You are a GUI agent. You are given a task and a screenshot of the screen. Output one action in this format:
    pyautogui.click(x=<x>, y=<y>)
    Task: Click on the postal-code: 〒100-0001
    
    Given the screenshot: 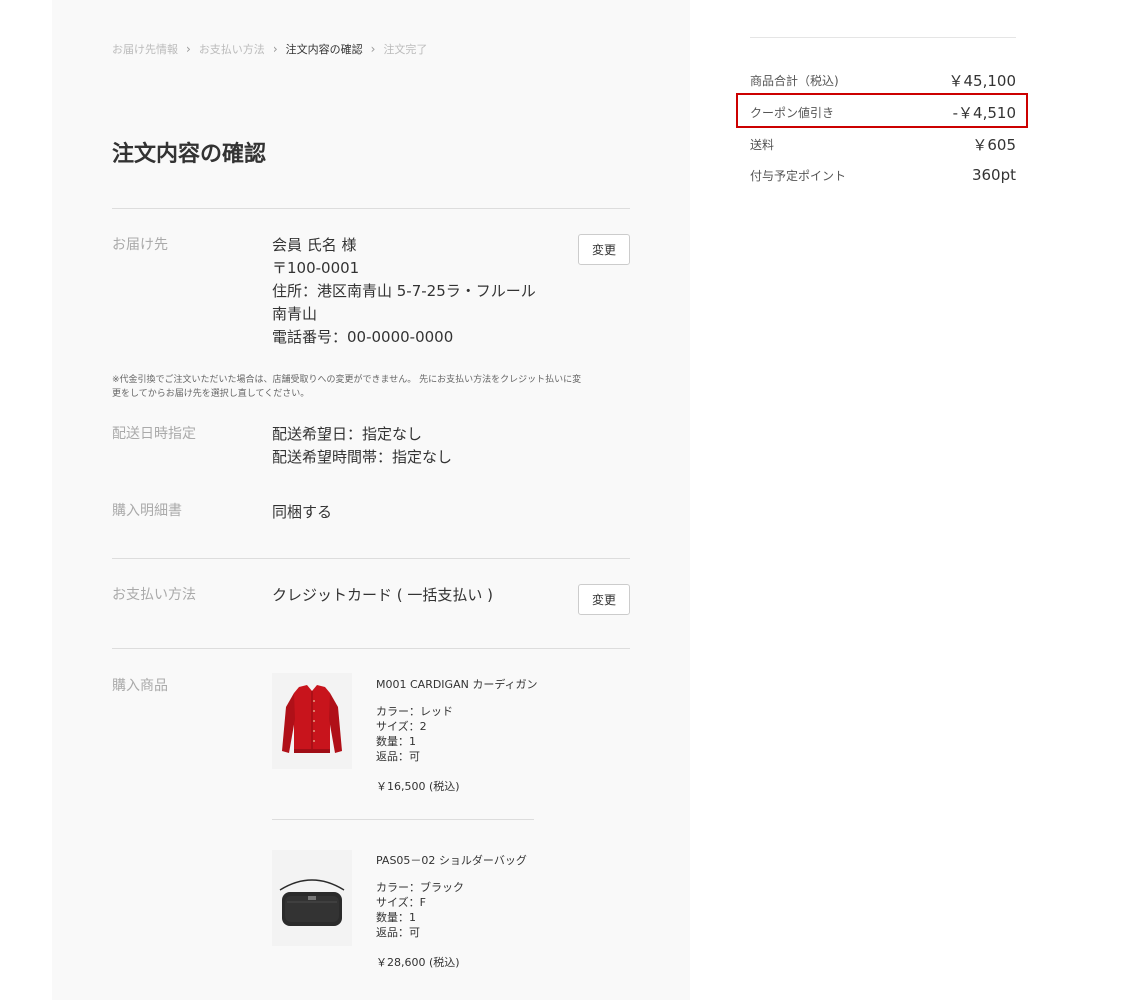 What is the action you would take?
    pyautogui.click(x=316, y=268)
    